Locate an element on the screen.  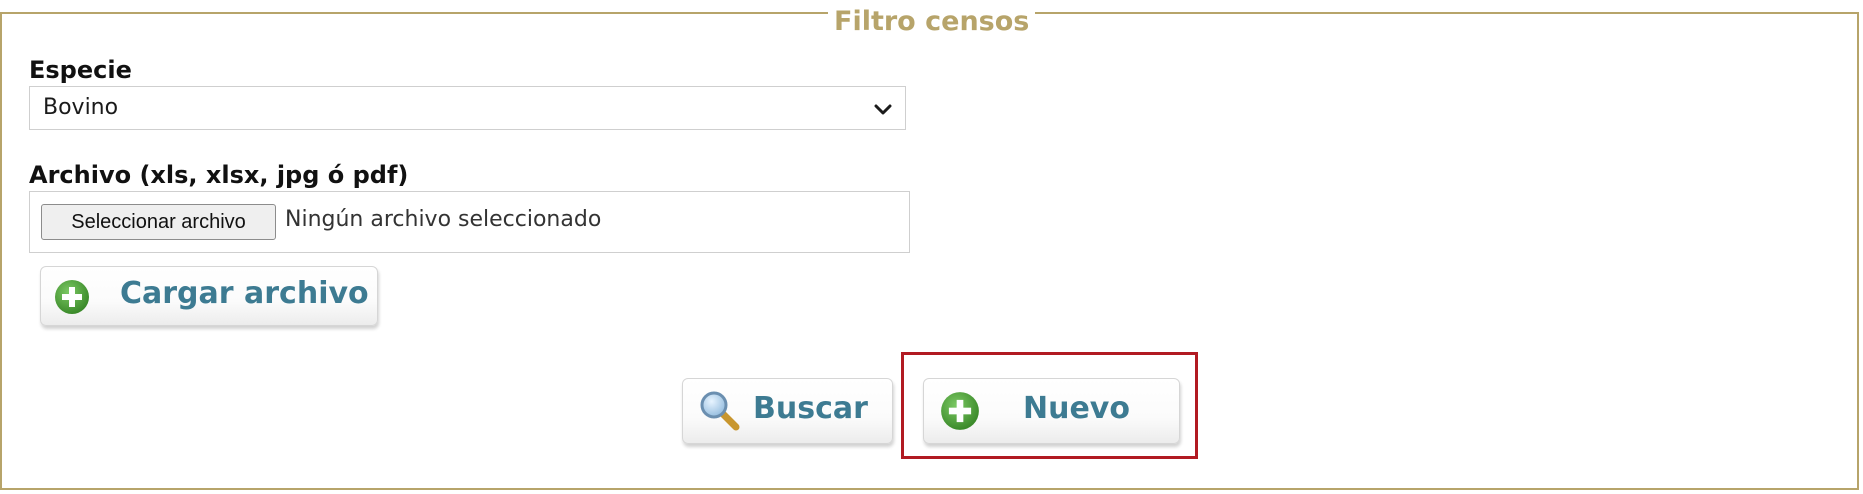
search-button-label: Buscar is located at coordinates (810, 408).